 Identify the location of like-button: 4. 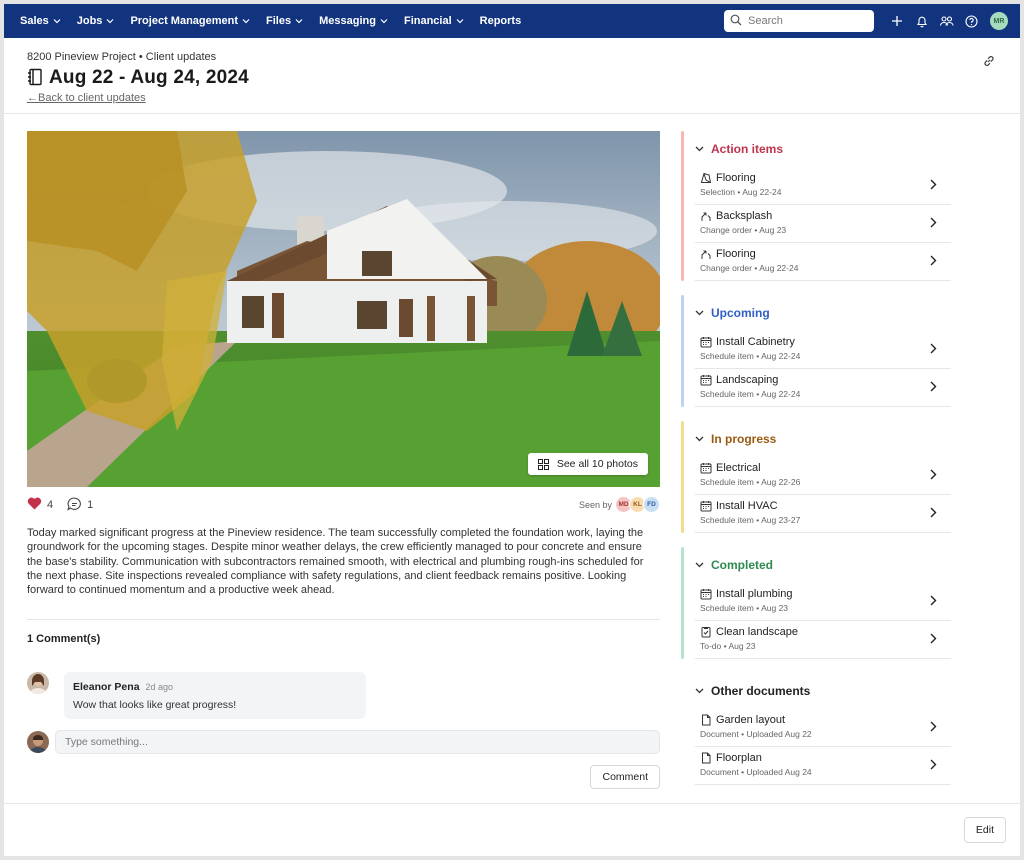
(40, 505).